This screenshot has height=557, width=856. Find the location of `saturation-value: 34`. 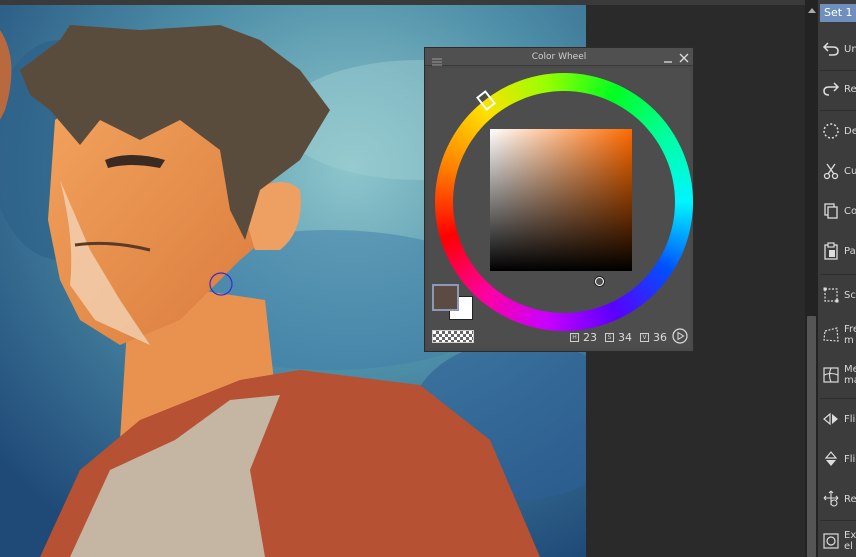

saturation-value: 34 is located at coordinates (625, 337).